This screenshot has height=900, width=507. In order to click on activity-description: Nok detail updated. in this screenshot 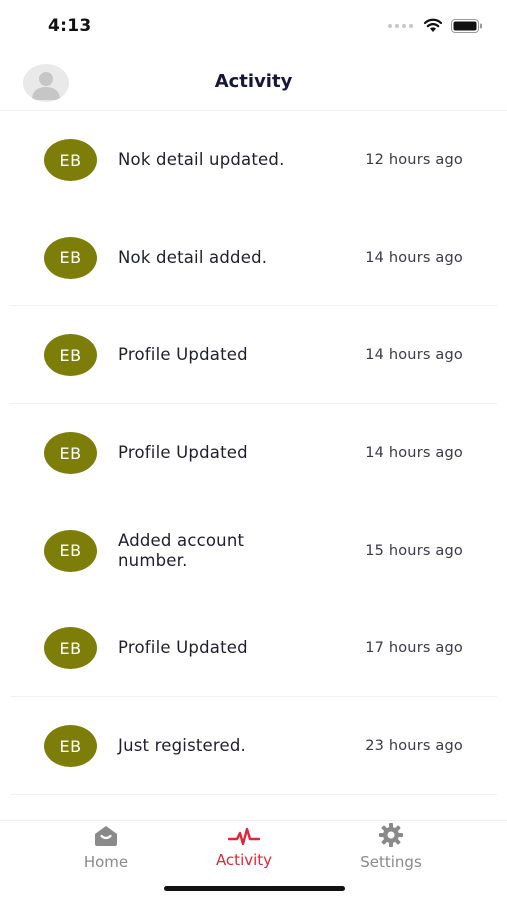, I will do `click(201, 159)`.